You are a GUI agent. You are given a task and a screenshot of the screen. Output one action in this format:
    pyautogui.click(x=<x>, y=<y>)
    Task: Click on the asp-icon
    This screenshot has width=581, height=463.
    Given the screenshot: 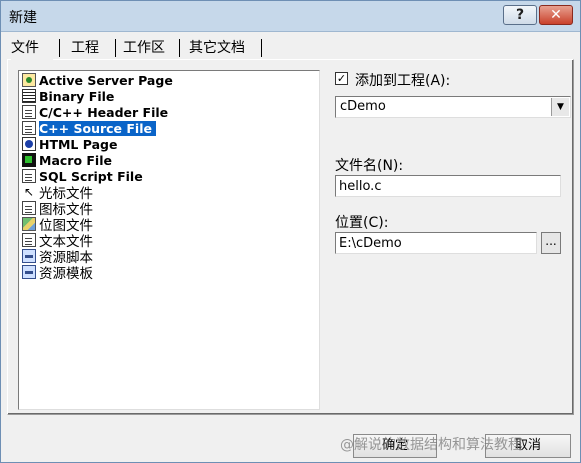 What is the action you would take?
    pyautogui.click(x=29, y=80)
    